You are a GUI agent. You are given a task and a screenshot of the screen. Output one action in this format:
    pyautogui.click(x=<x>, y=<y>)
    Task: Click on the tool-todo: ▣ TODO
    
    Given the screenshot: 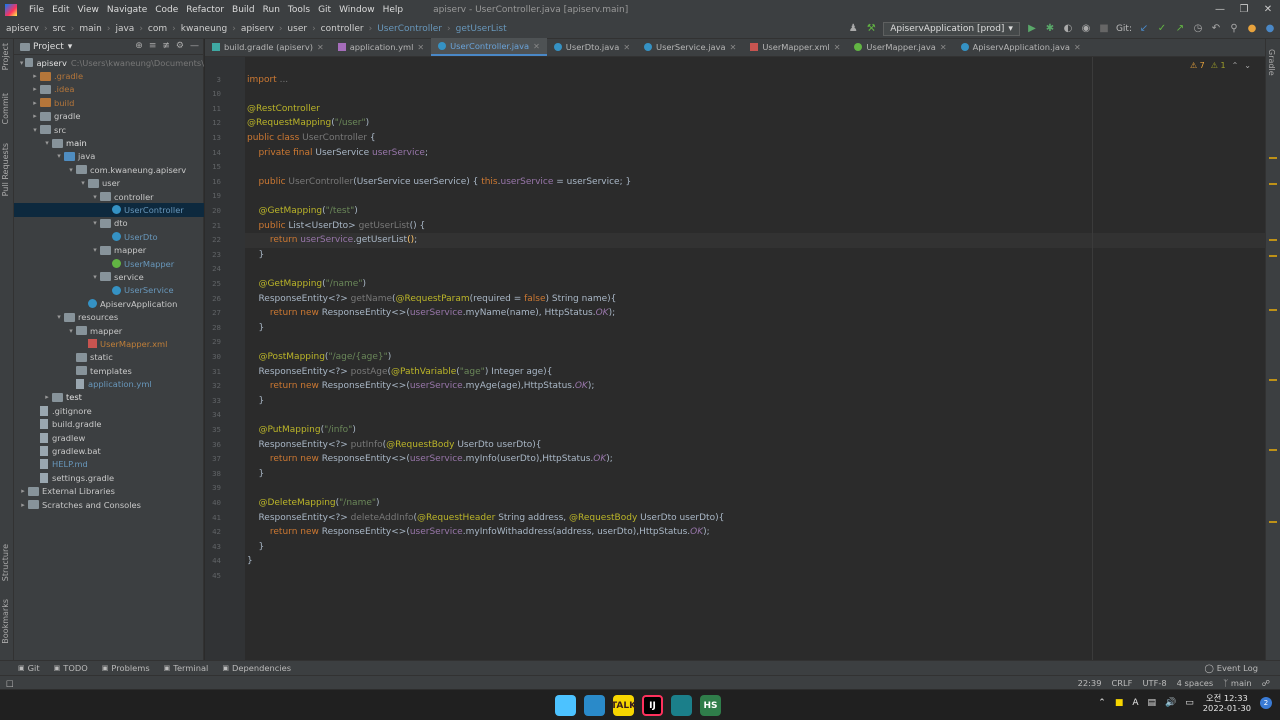 What is the action you would take?
    pyautogui.click(x=71, y=668)
    